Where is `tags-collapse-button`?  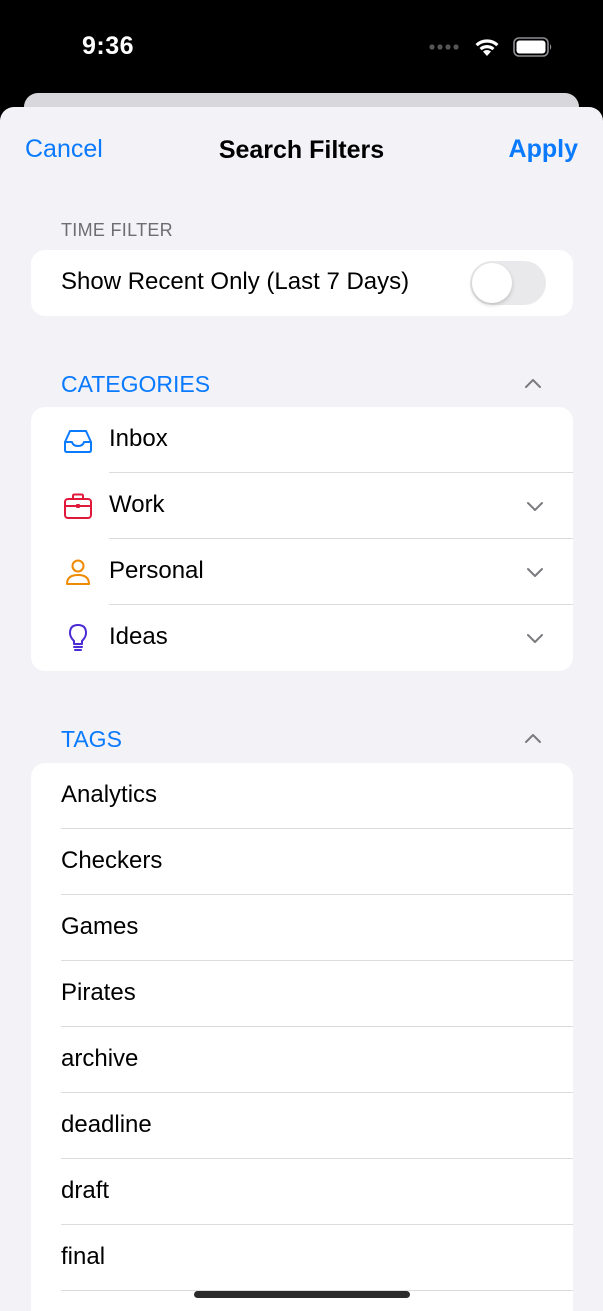 tags-collapse-button is located at coordinates (533, 739).